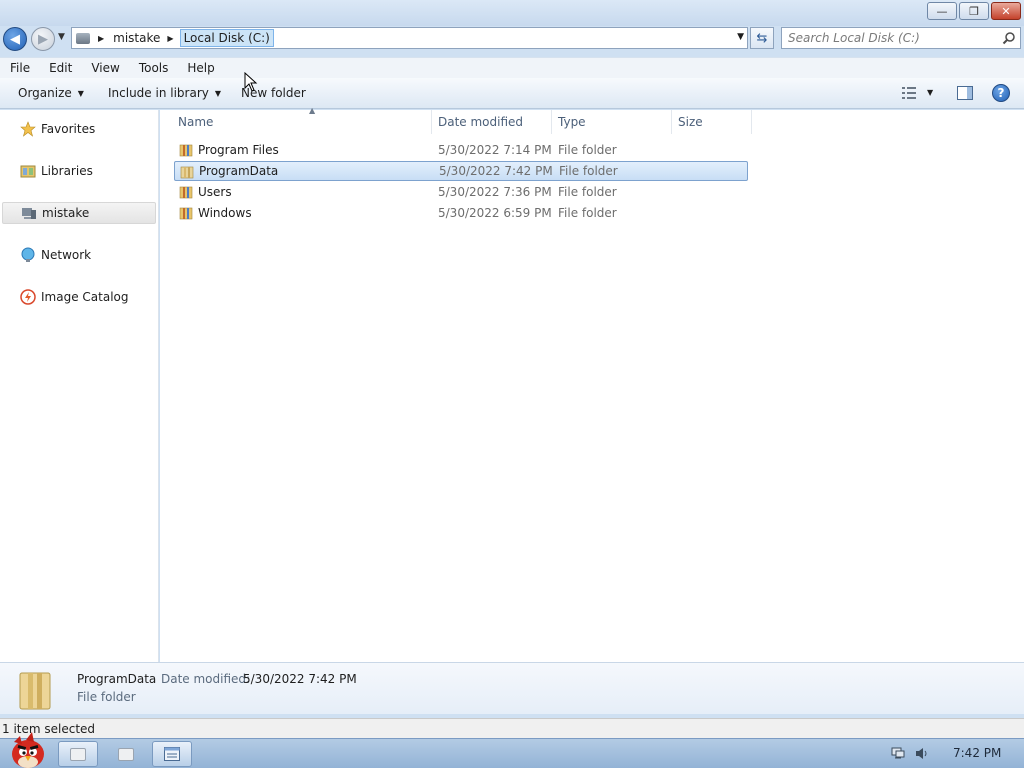  I want to click on nav-network: Network, so click(79, 255).